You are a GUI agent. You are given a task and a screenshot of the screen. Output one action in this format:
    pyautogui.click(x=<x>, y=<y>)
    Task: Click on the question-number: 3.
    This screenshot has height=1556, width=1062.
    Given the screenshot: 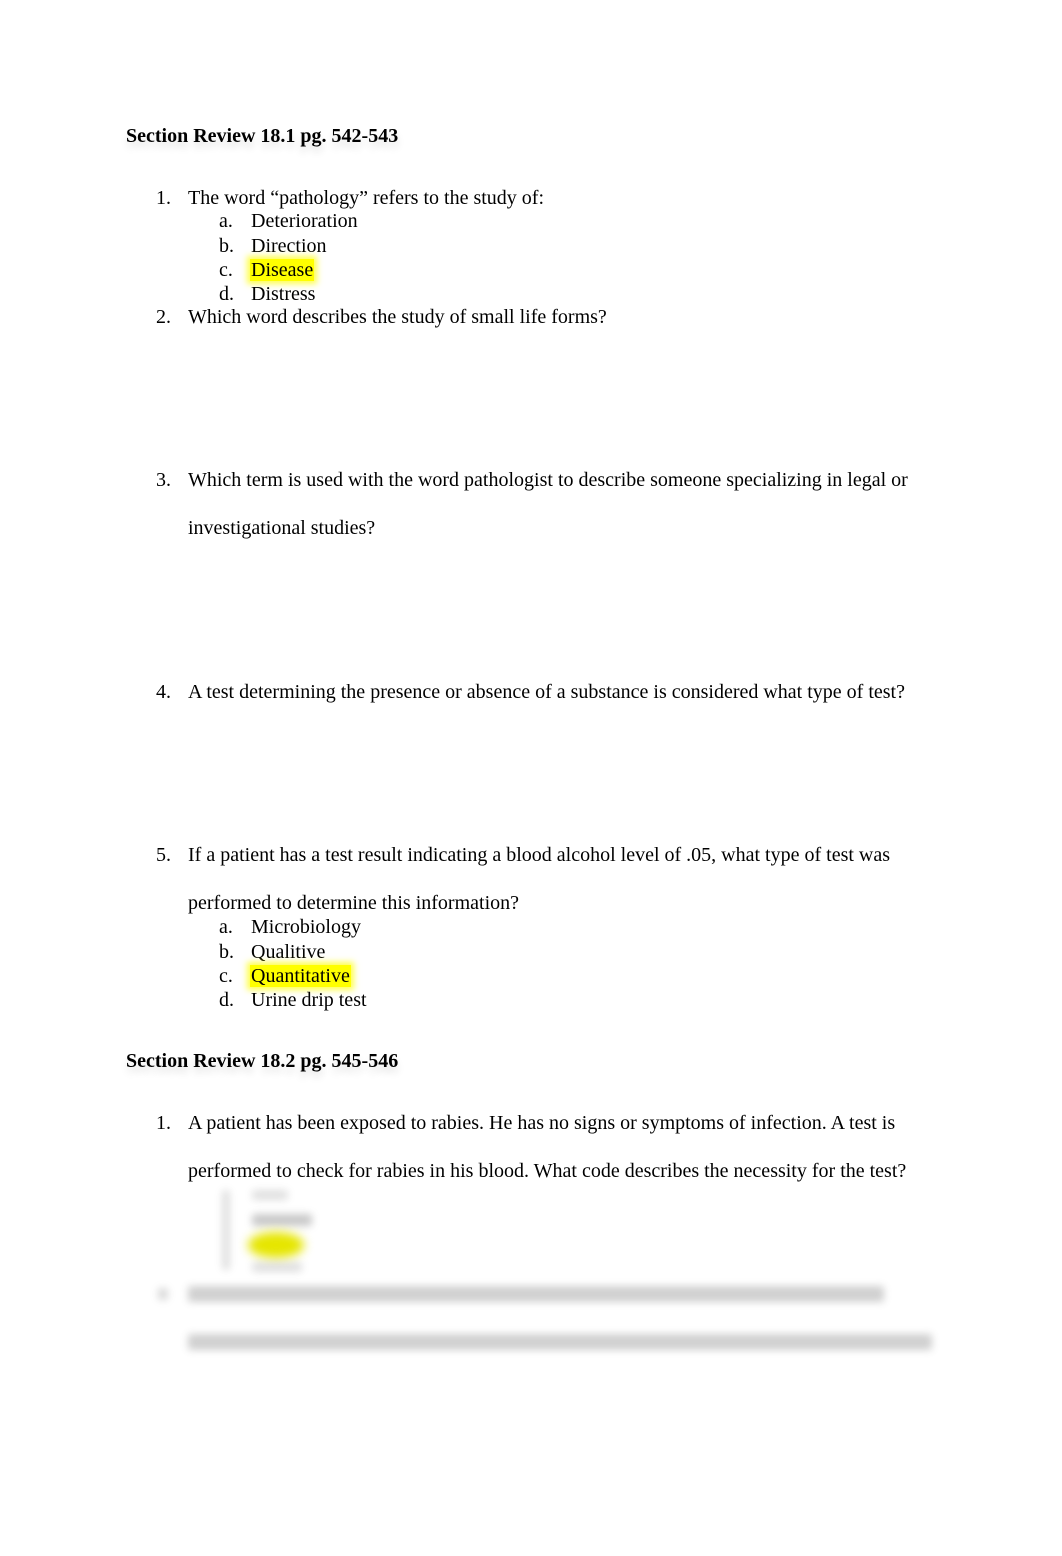 What is the action you would take?
    pyautogui.click(x=163, y=480)
    